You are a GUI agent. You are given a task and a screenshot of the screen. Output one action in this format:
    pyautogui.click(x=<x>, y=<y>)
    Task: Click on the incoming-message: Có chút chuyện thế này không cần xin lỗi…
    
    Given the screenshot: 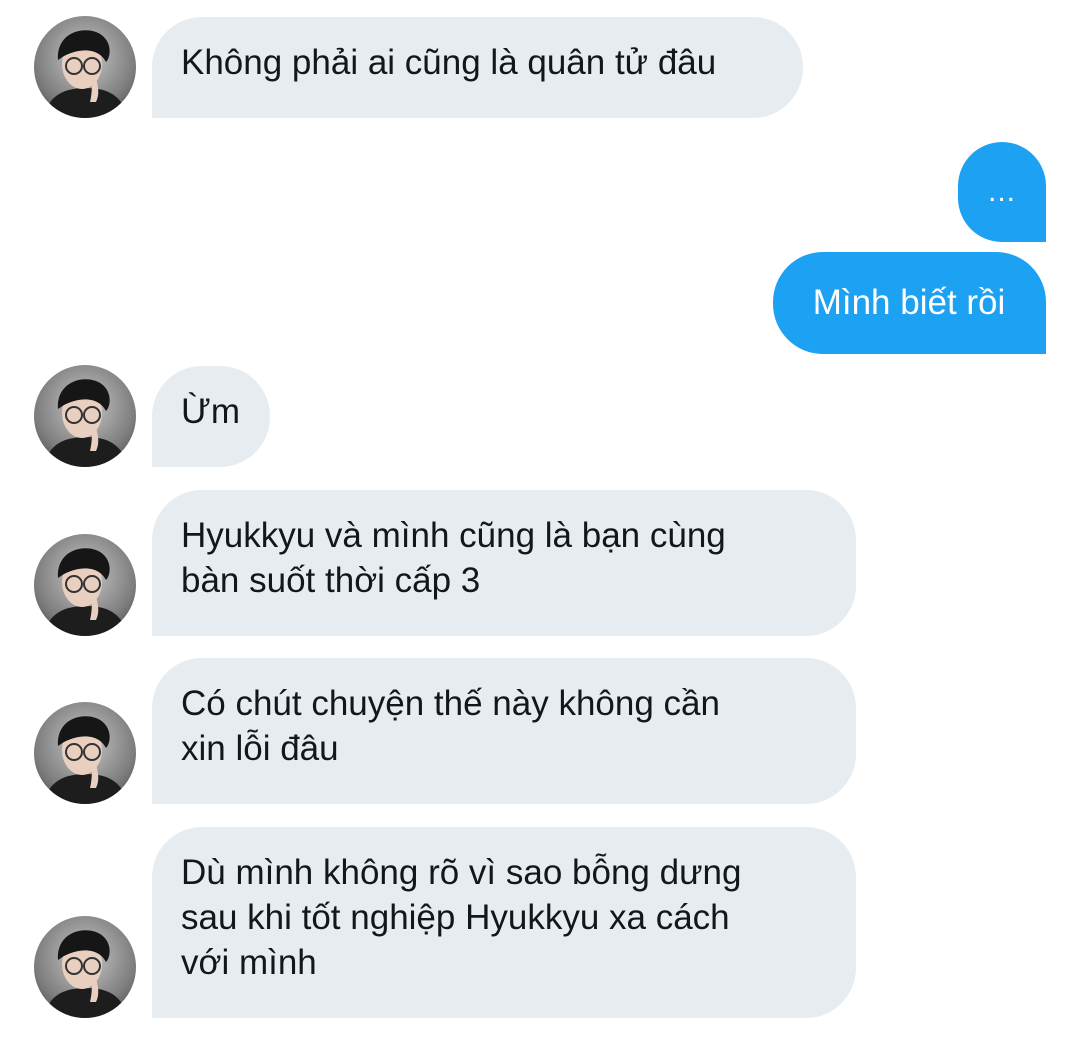 What is the action you would take?
    pyautogui.click(x=504, y=731)
    